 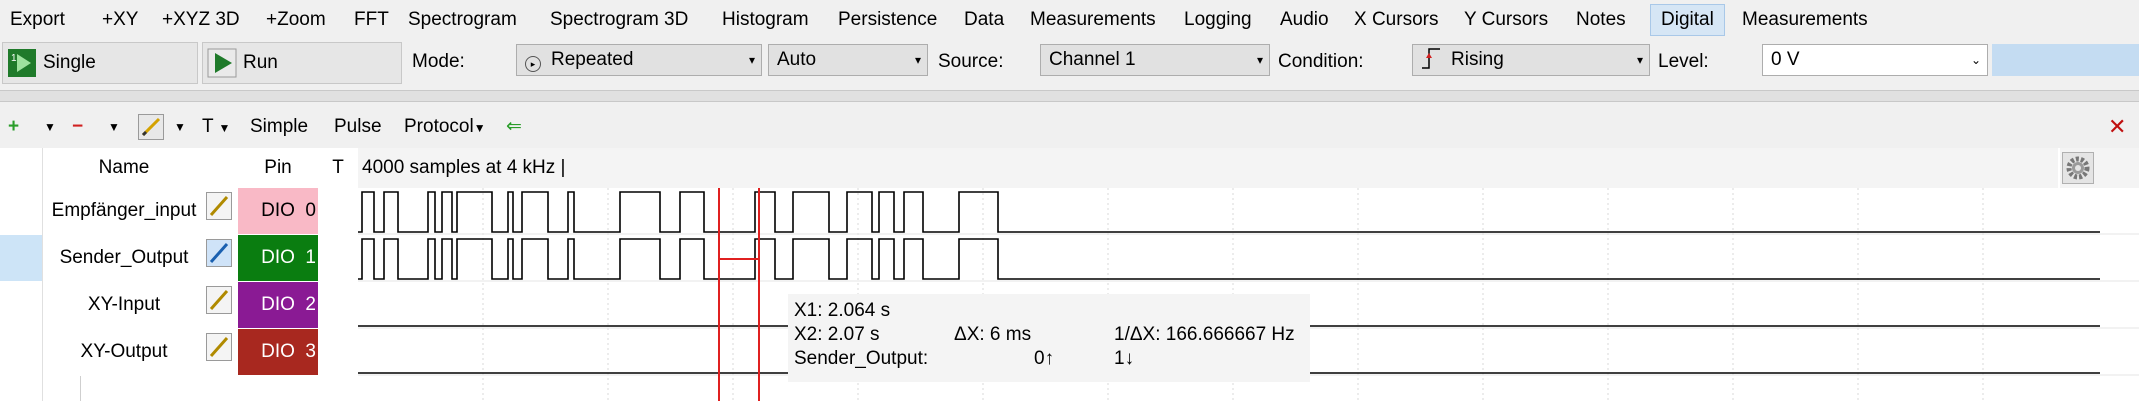 What do you see at coordinates (69, 62) in the screenshot?
I see `single-label: Single` at bounding box center [69, 62].